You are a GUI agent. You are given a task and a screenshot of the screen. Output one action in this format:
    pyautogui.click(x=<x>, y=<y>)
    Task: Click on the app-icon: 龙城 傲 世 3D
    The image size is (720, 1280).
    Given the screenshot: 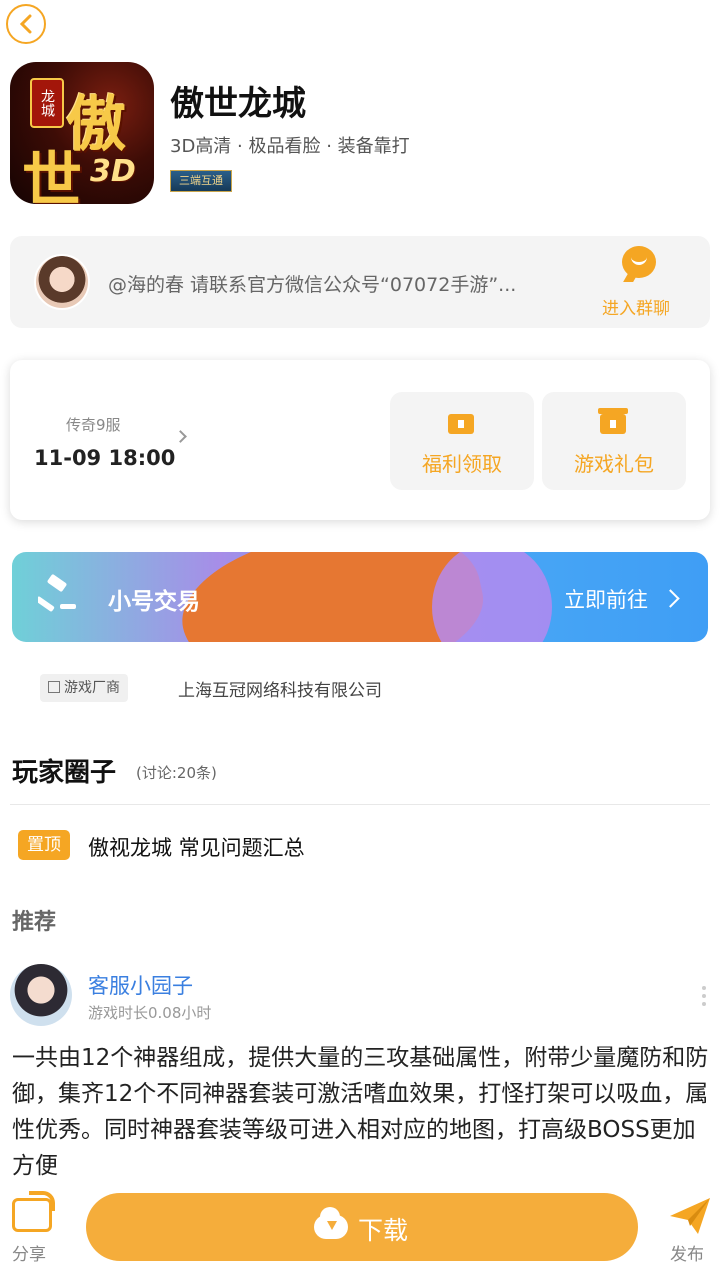 What is the action you would take?
    pyautogui.click(x=82, y=133)
    